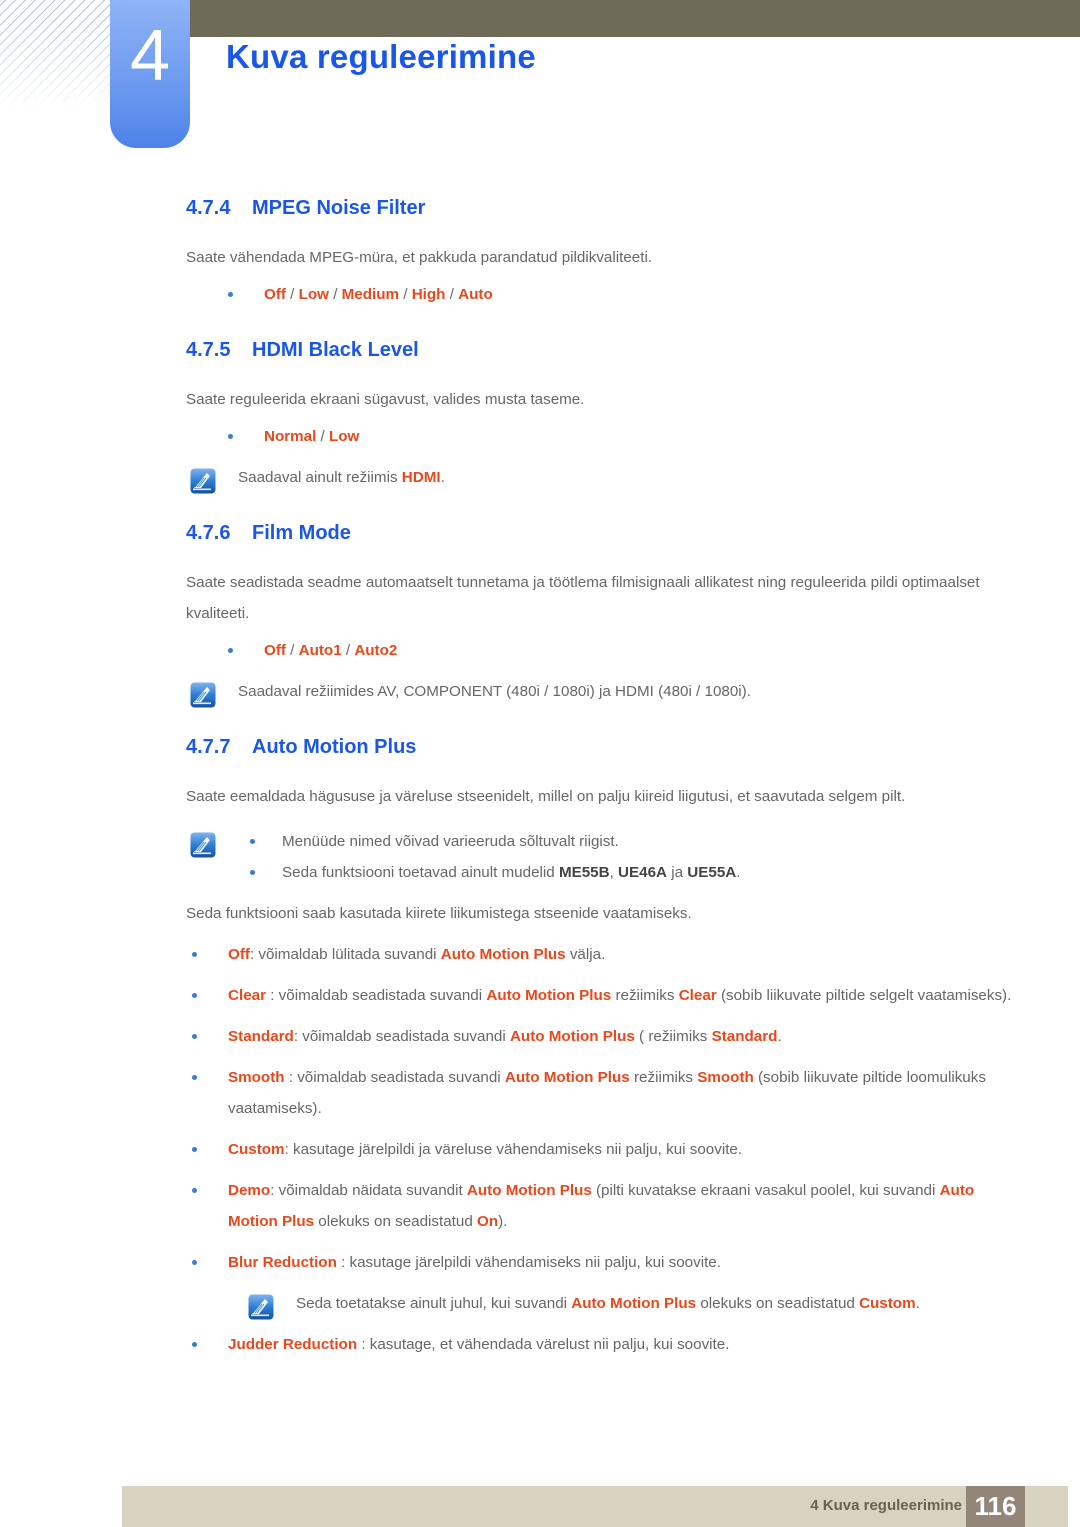 This screenshot has width=1080, height=1527. I want to click on note-highlight-custom: Custom, so click(887, 1303).